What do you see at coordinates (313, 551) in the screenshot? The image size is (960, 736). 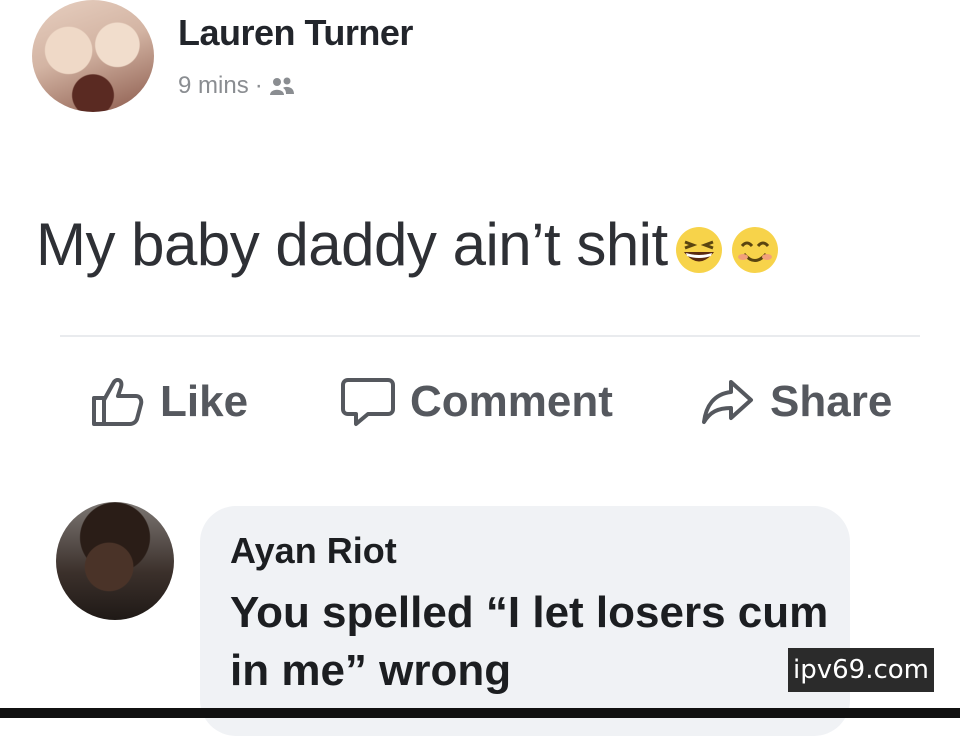 I see `comment-author-name: Ayan Riot` at bounding box center [313, 551].